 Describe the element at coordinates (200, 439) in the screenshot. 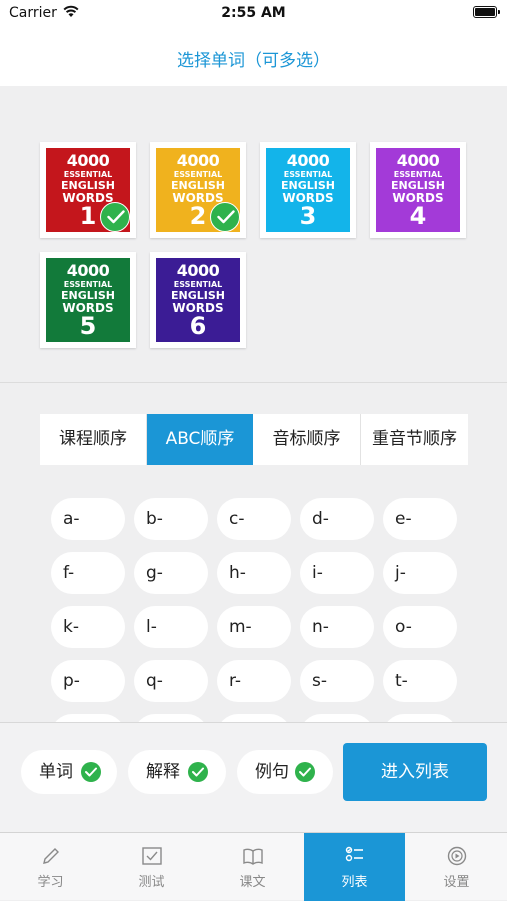

I see `tab-abc-order: ABC顺序` at that location.